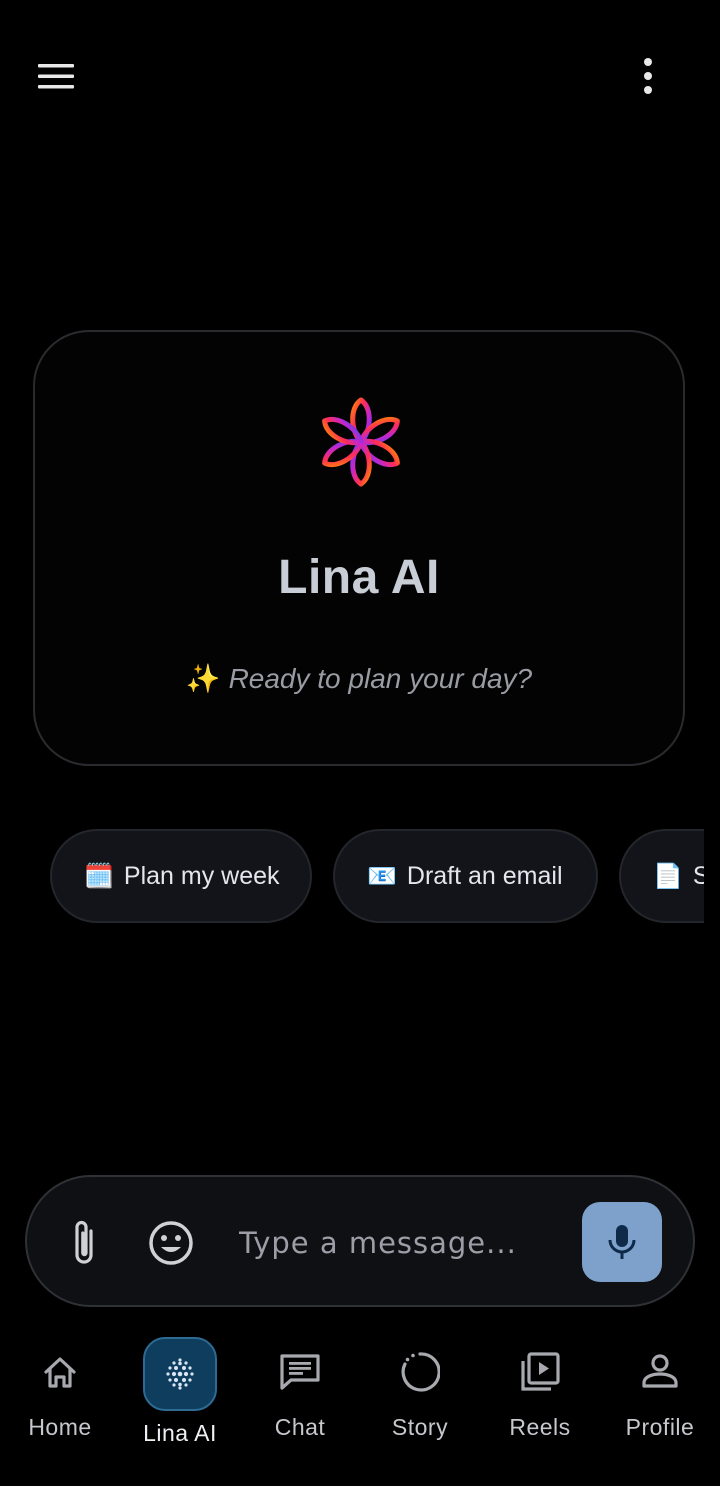 This screenshot has width=720, height=1486. I want to click on smiley-icon, so click(171, 1243).